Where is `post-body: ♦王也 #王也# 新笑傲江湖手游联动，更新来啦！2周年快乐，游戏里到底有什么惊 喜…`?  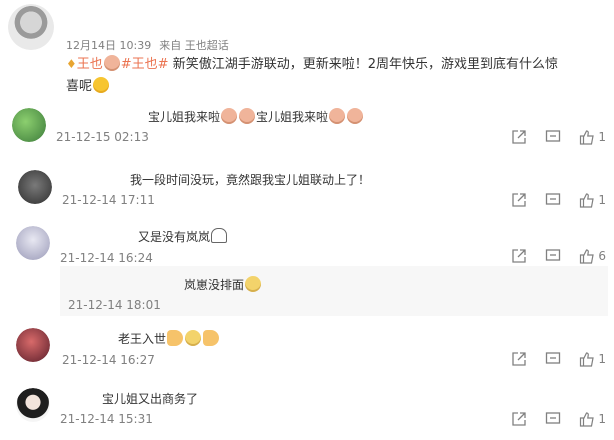
post-body: ♦王也 #王也# 新笑傲江湖手游联动，更新来啦！2周年快乐，游戏里到底有什么惊 喜… is located at coordinates (336, 75).